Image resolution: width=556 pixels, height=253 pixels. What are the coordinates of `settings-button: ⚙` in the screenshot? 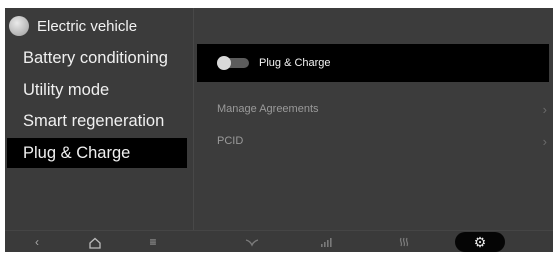 It's located at (480, 242).